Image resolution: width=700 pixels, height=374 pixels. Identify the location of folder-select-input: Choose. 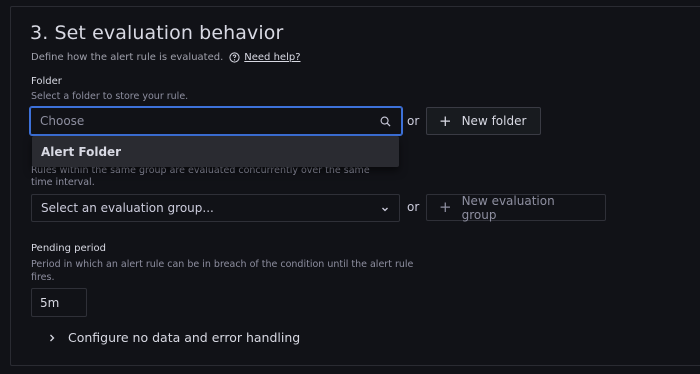
(216, 121).